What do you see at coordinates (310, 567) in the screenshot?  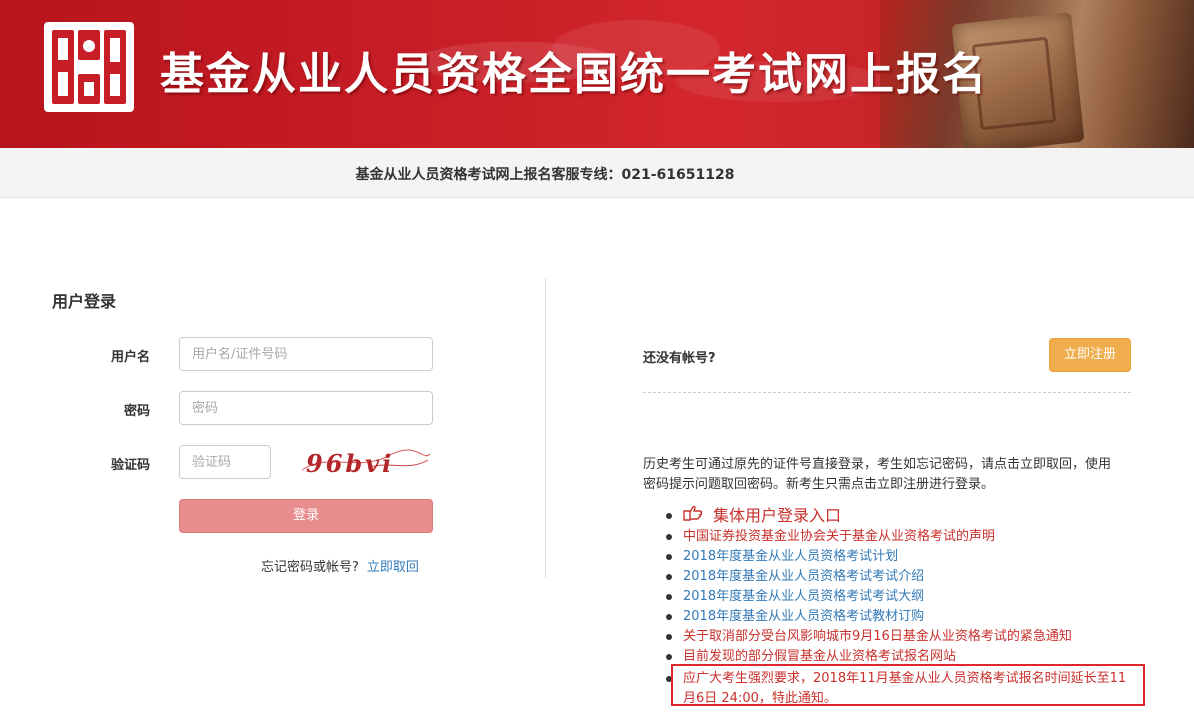 I see `forgot-password-text: 忘记密码或帐号?` at bounding box center [310, 567].